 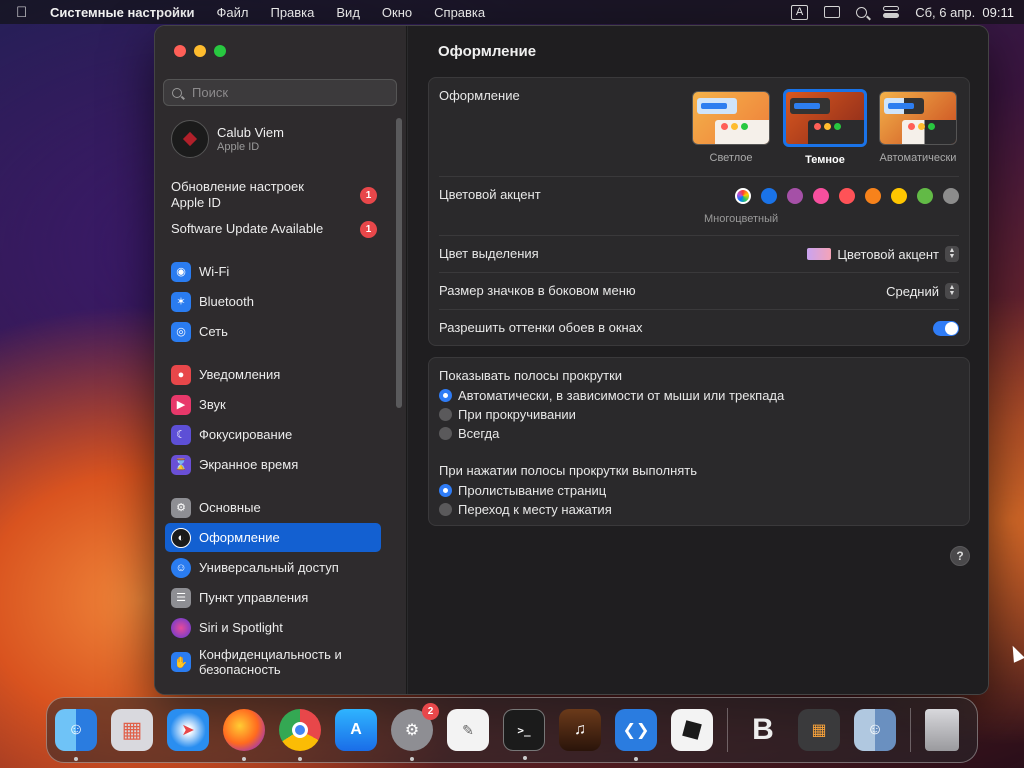 What do you see at coordinates (273, 404) in the screenshot?
I see `sidebar-item-sound: ▶ Звук` at bounding box center [273, 404].